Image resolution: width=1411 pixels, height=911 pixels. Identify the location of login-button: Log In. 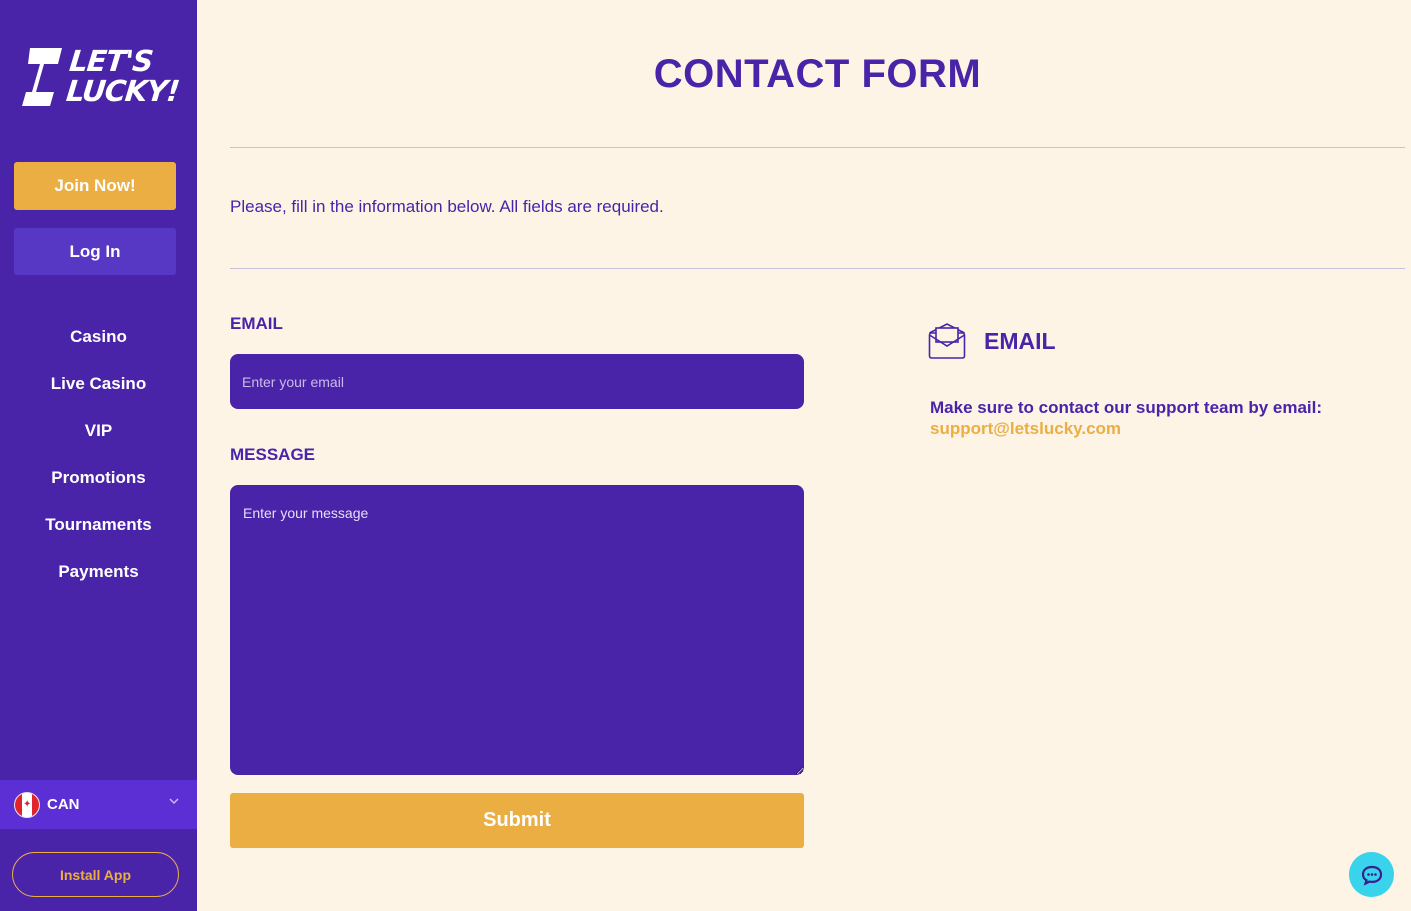
(95, 251).